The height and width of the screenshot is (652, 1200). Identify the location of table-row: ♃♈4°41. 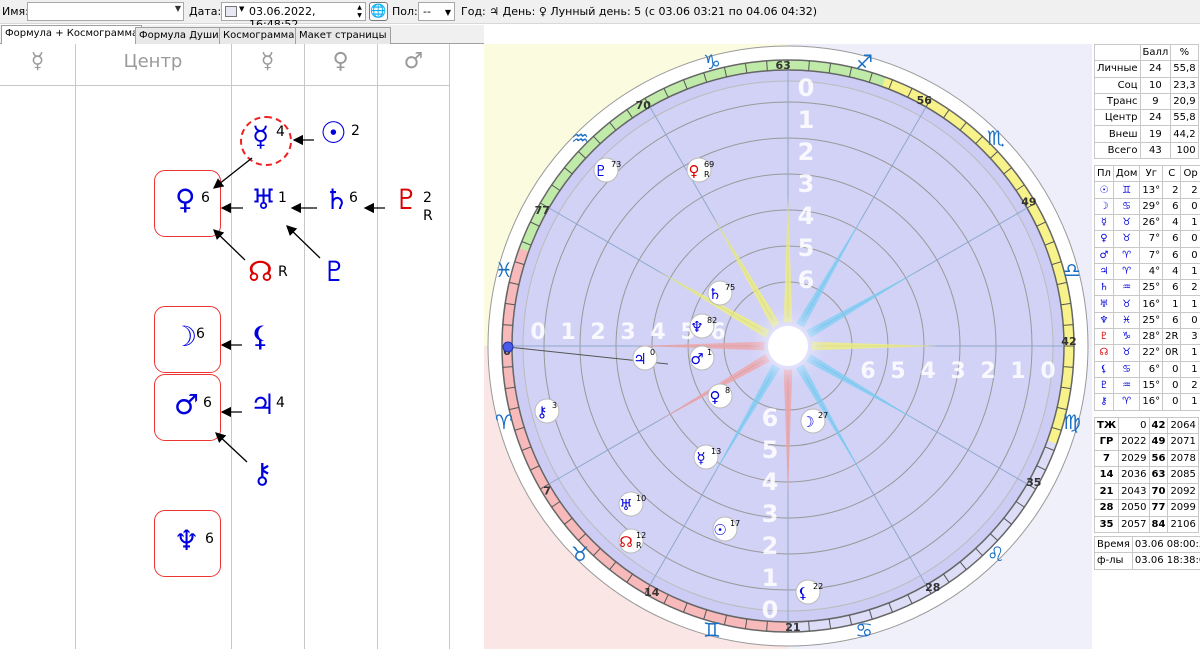
(1147, 271).